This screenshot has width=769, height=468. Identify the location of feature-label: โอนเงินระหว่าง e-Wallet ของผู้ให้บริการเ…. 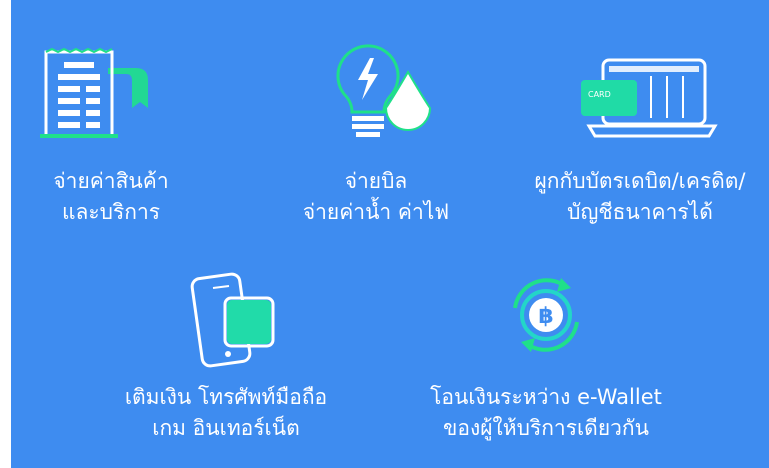
(546, 413).